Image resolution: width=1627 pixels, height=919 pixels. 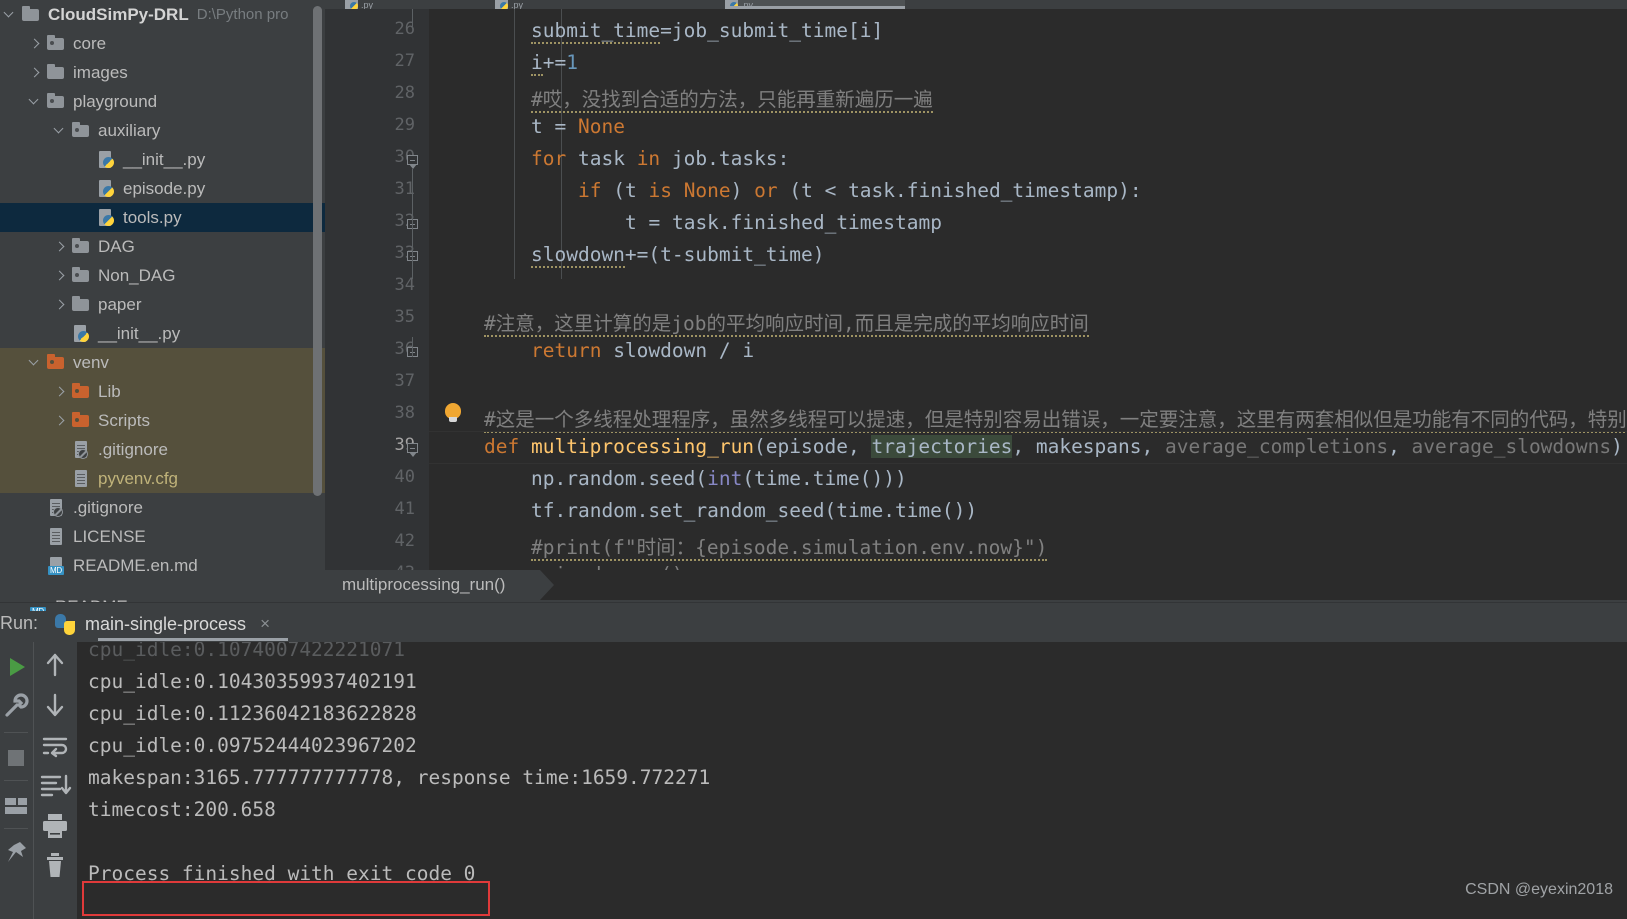 I want to click on code-token: +=(t-submit_time), so click(x=724, y=254).